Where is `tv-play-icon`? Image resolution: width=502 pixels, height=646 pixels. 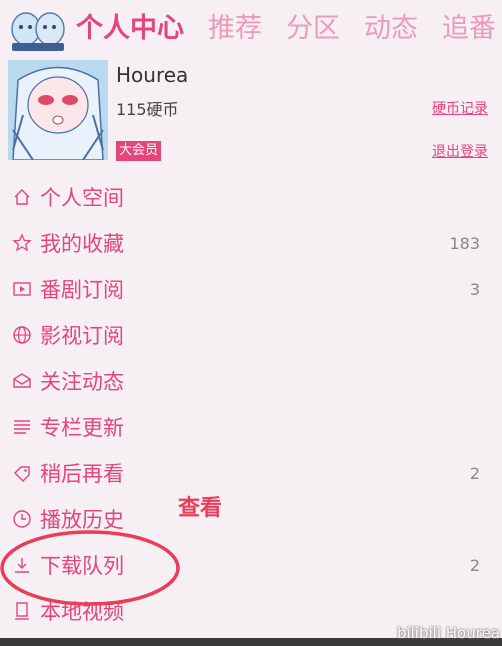
tv-play-icon is located at coordinates (22, 289).